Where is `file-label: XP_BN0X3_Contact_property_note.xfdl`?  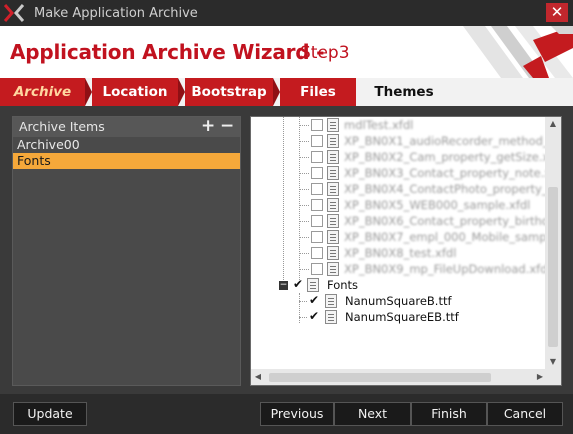
file-label: XP_BN0X3_Contact_property_note.xfdl is located at coordinates (453, 173).